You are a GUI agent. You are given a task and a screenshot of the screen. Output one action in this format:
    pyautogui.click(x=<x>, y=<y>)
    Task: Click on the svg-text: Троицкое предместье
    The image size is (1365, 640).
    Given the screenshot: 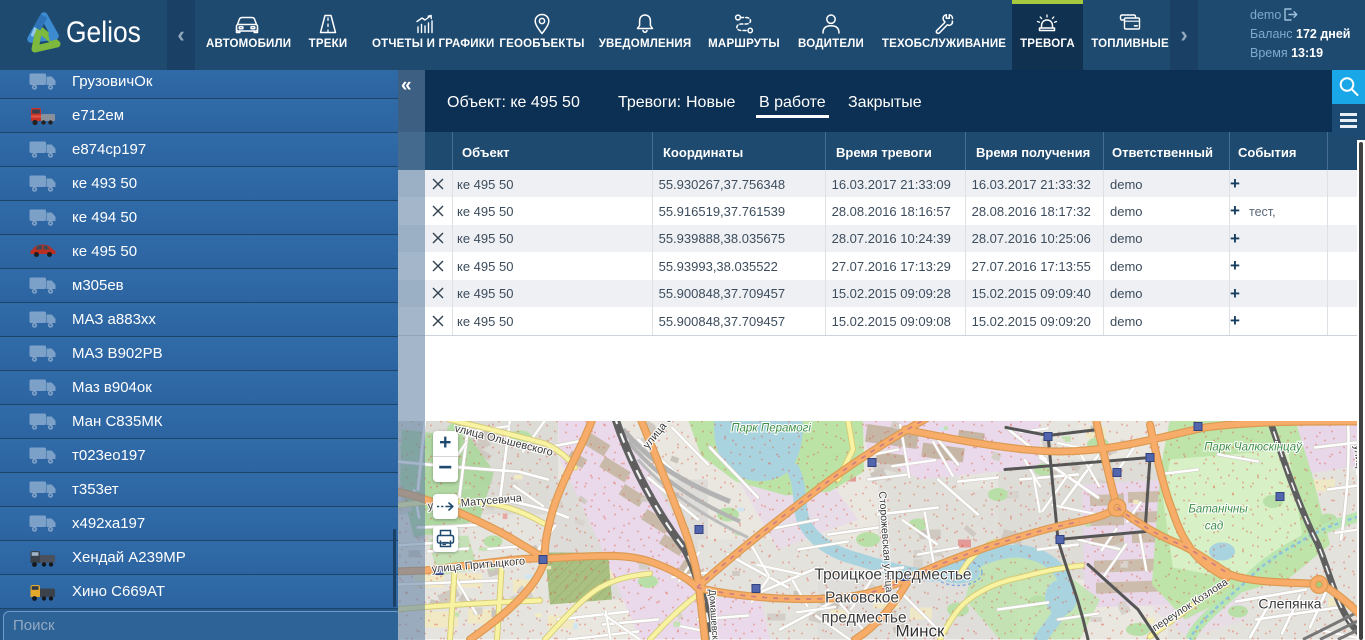 What is the action you would take?
    pyautogui.click(x=892, y=575)
    